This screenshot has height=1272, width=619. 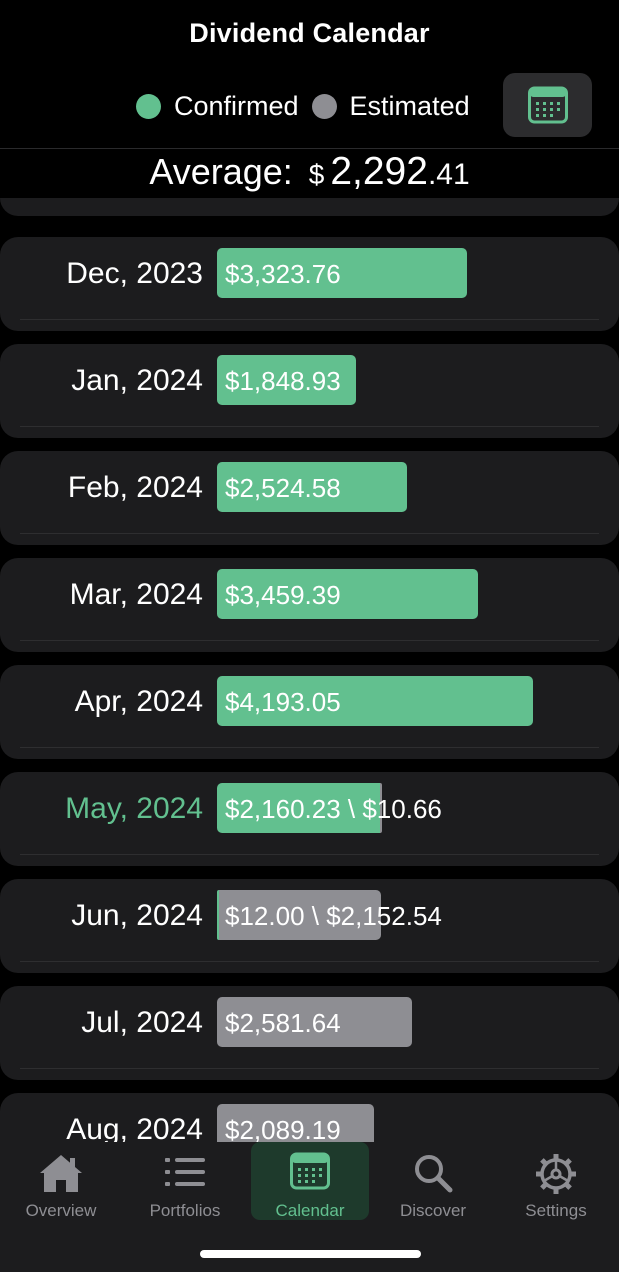 What do you see at coordinates (434, 1174) in the screenshot?
I see `search-icon` at bounding box center [434, 1174].